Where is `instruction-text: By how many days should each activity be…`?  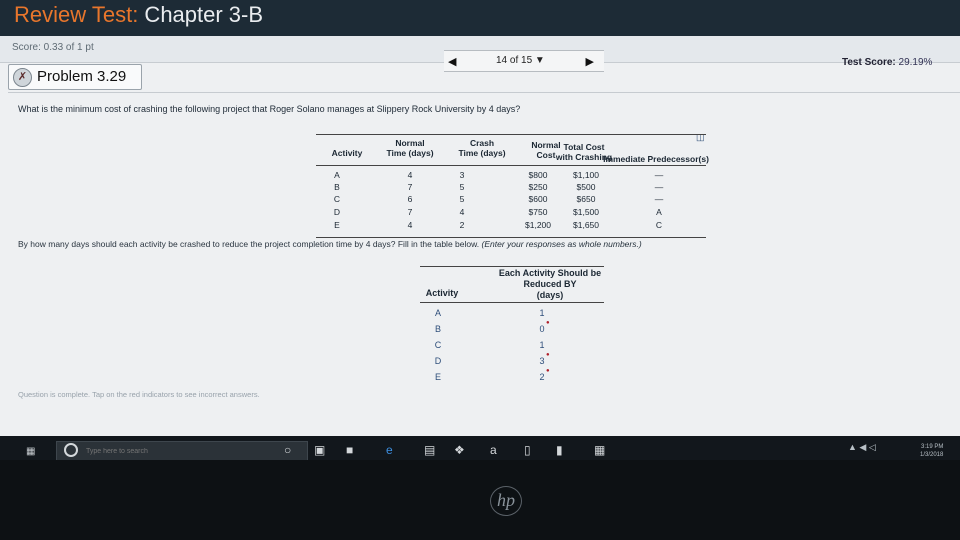 instruction-text: By how many days should each activity be… is located at coordinates (330, 244).